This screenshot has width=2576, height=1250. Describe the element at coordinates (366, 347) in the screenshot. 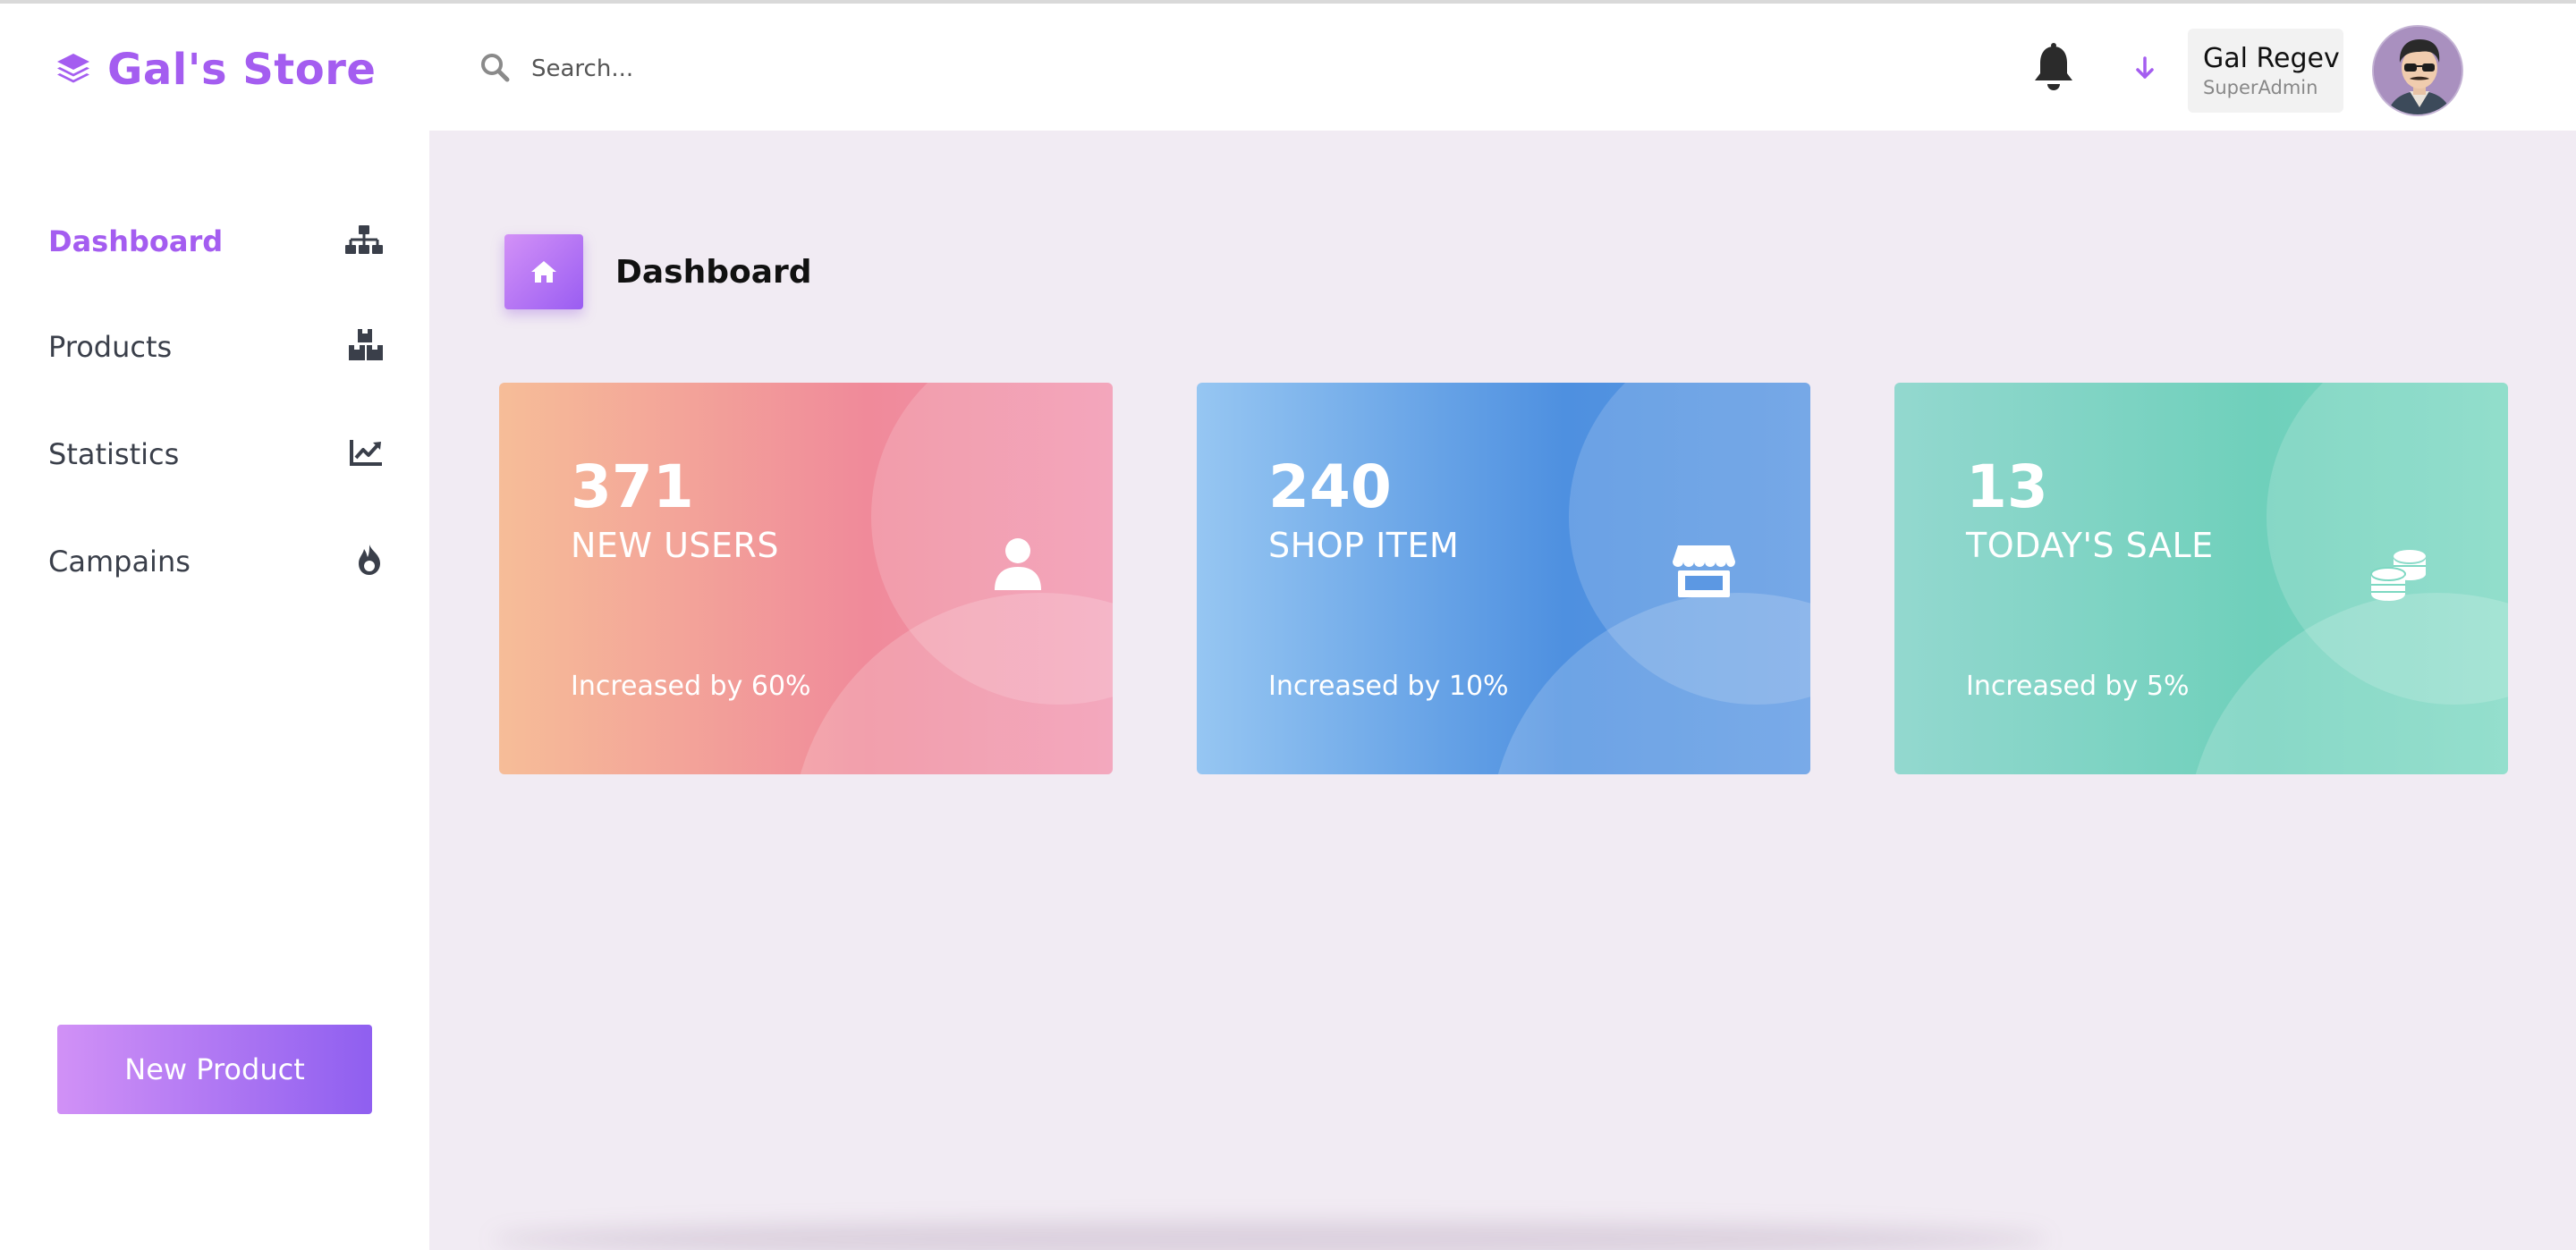

I see `boxes-icon` at that location.